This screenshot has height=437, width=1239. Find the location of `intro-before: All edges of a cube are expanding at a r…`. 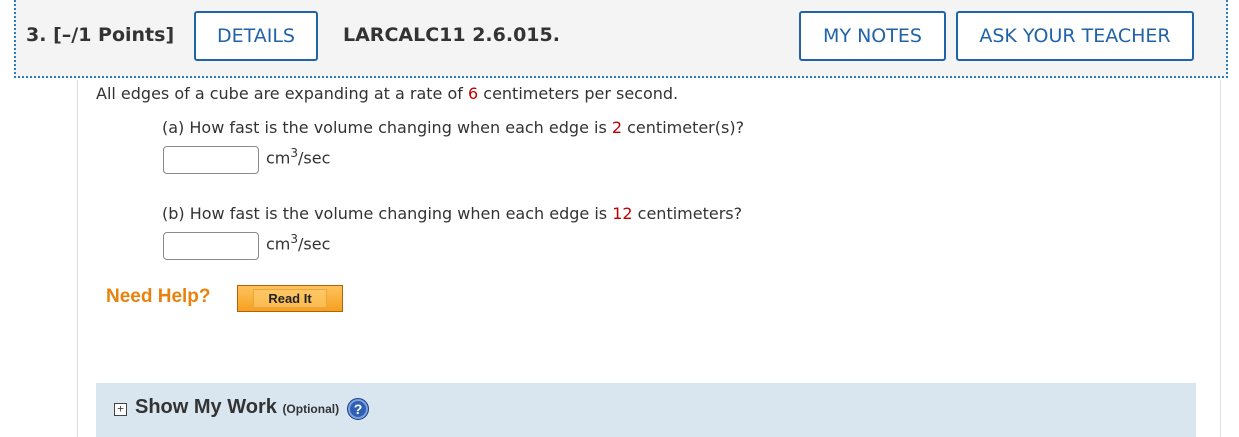

intro-before: All edges of a cube are expanding at a r… is located at coordinates (282, 93).